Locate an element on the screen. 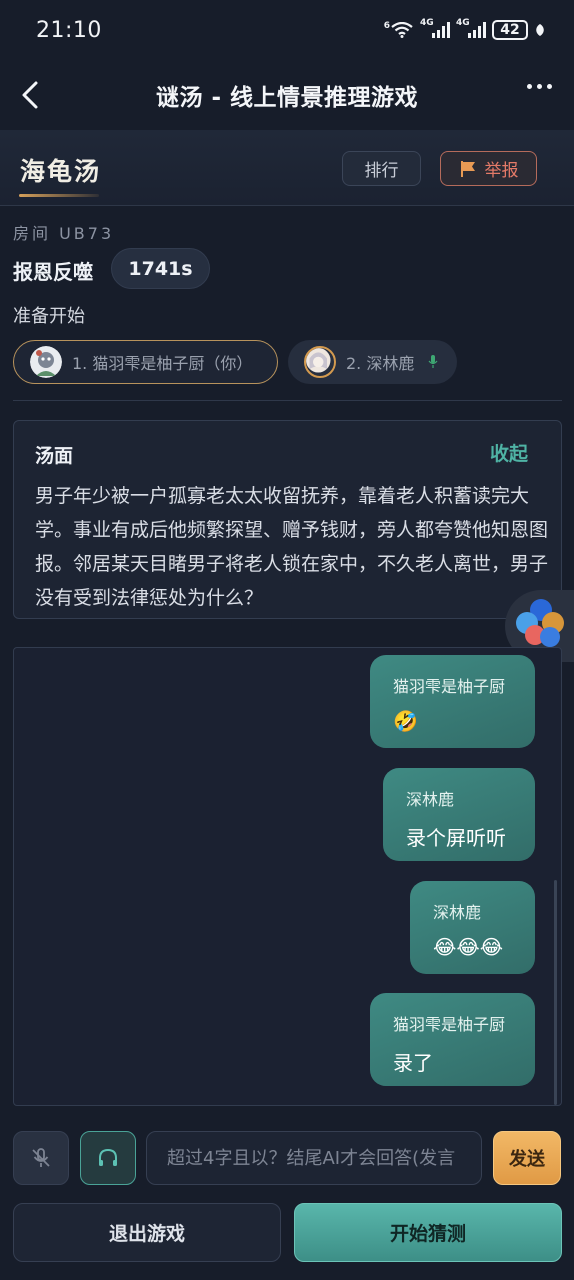 This screenshot has width=574, height=1280. timer-badge: 1741s is located at coordinates (160, 268).